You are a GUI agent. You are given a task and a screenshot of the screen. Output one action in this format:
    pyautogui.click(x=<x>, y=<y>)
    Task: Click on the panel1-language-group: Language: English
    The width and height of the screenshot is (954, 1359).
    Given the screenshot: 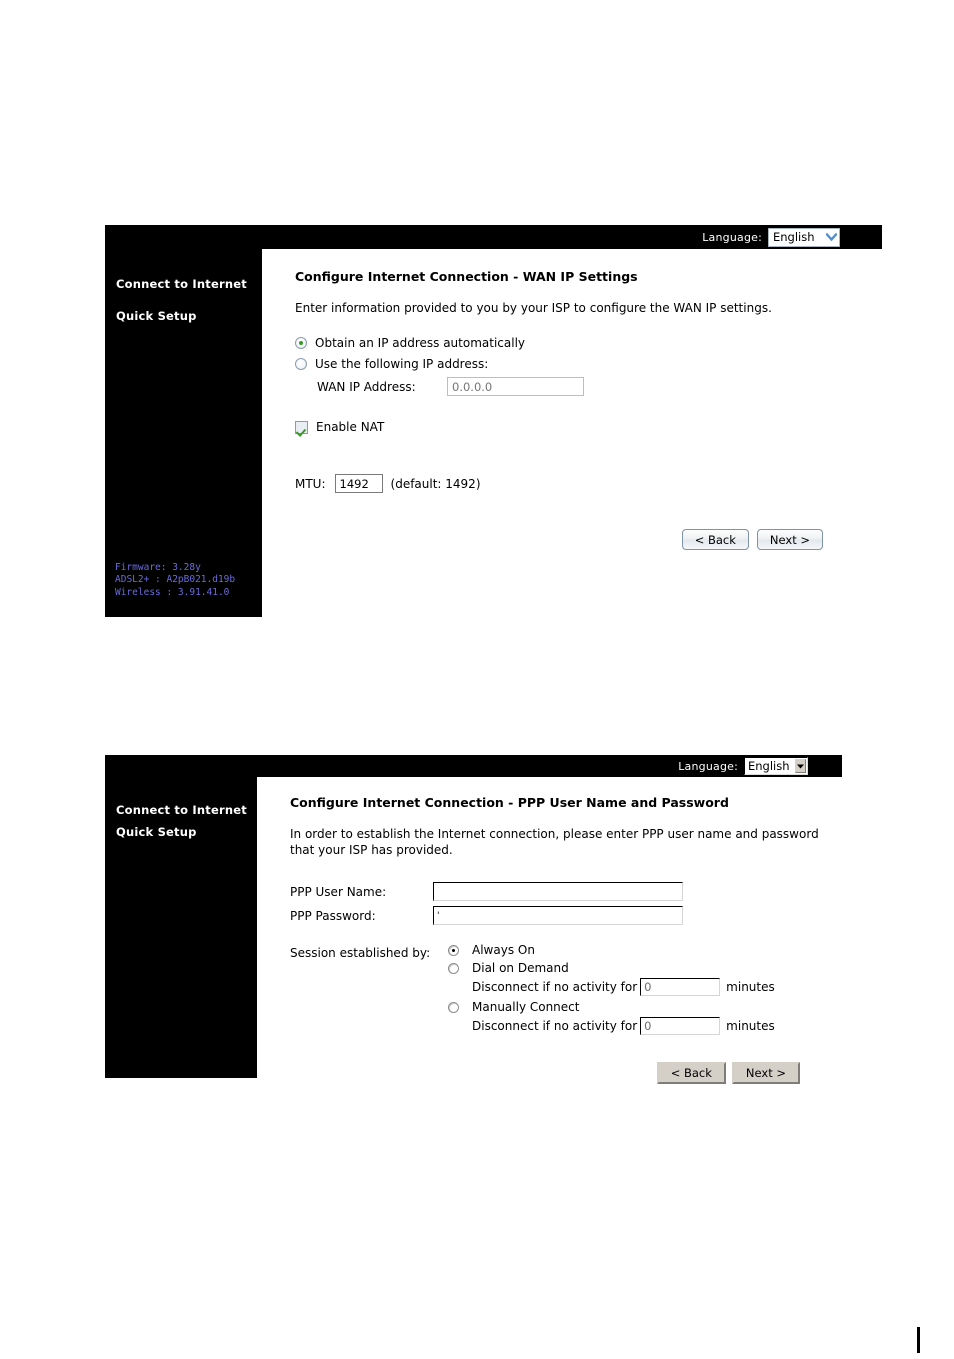 What is the action you would take?
    pyautogui.click(x=771, y=237)
    